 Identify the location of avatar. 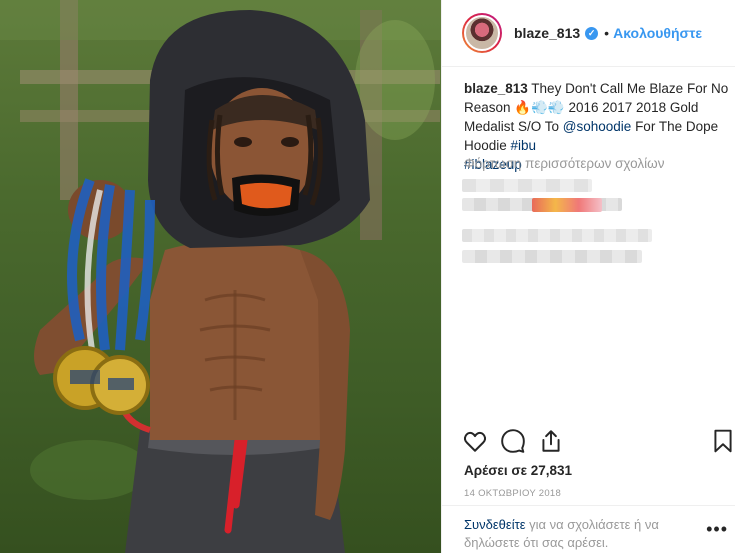
(482, 33).